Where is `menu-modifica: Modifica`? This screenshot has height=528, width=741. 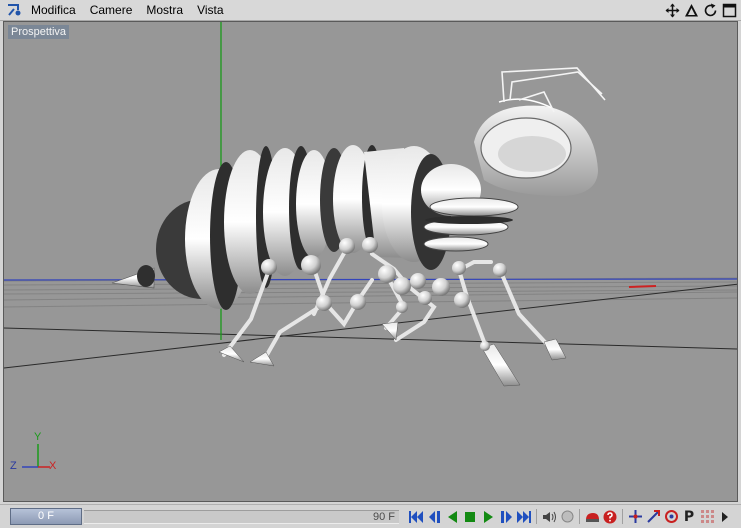 menu-modifica: Modifica is located at coordinates (53, 10).